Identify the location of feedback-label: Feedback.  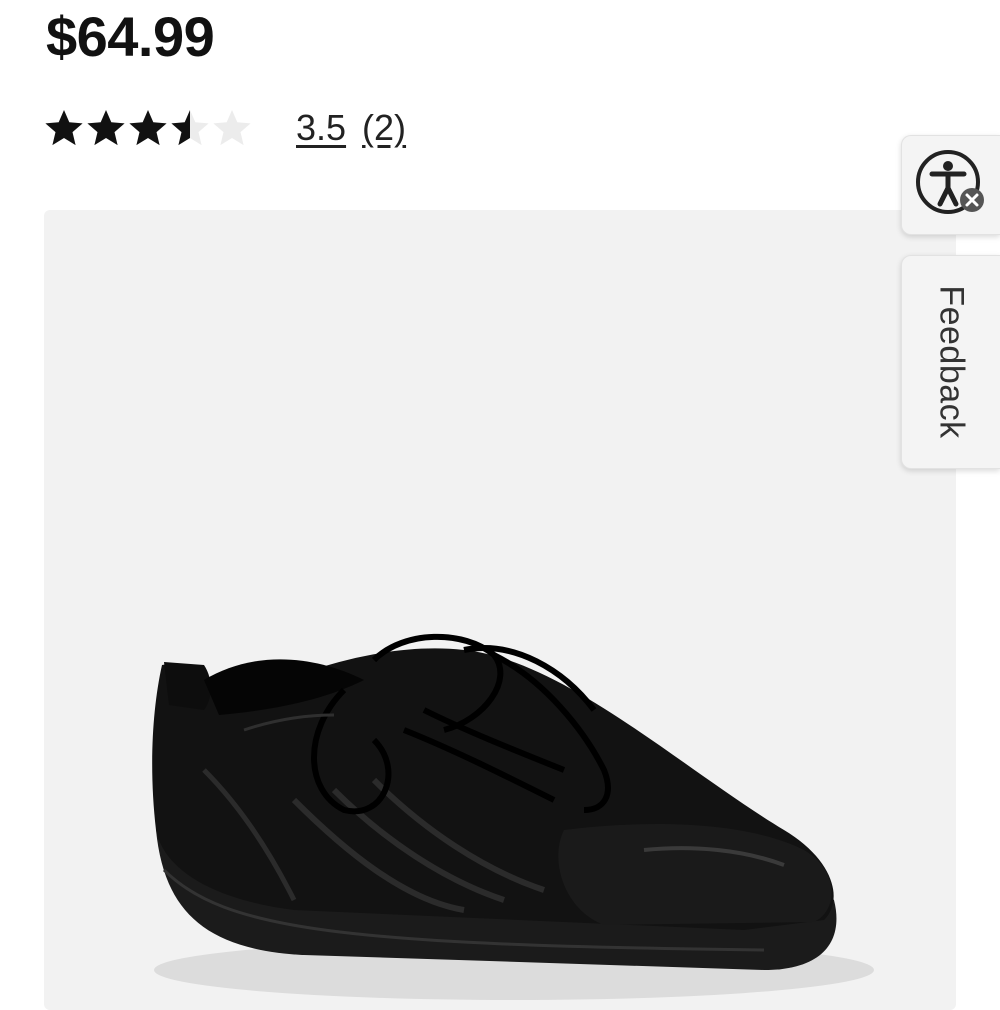
(951, 362).